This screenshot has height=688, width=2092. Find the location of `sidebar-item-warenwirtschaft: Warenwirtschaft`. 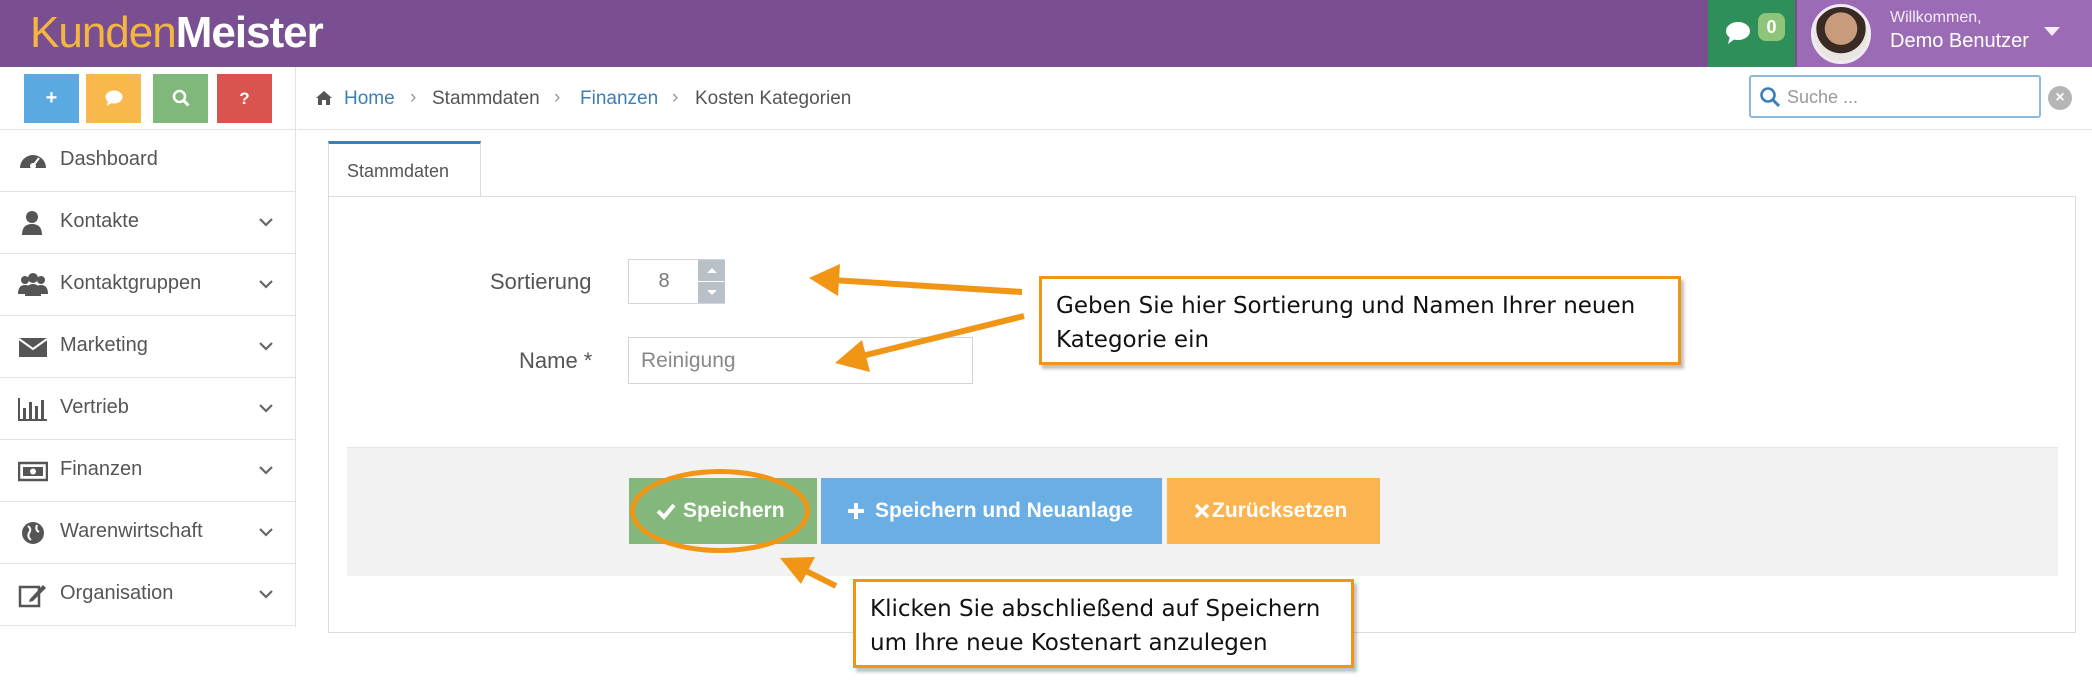

sidebar-item-warenwirtschaft: Warenwirtschaft is located at coordinates (148, 533).